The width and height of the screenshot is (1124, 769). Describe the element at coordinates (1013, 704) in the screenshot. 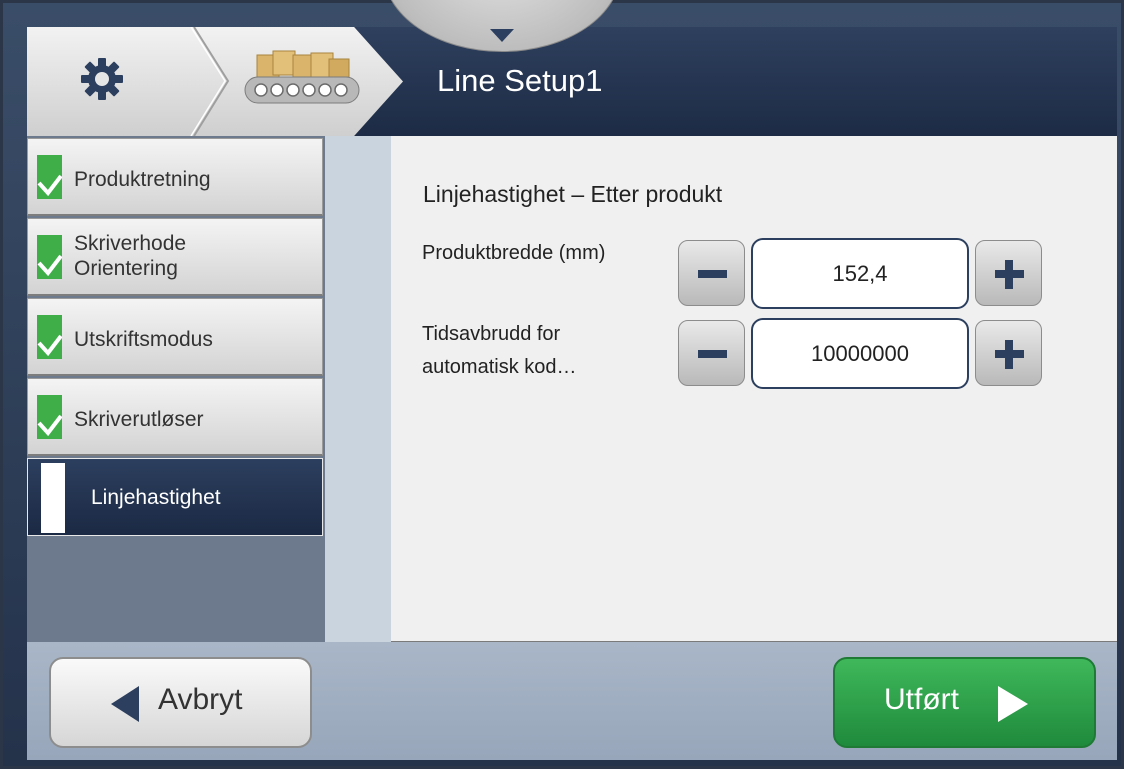

I see `arrow-right-icon` at that location.